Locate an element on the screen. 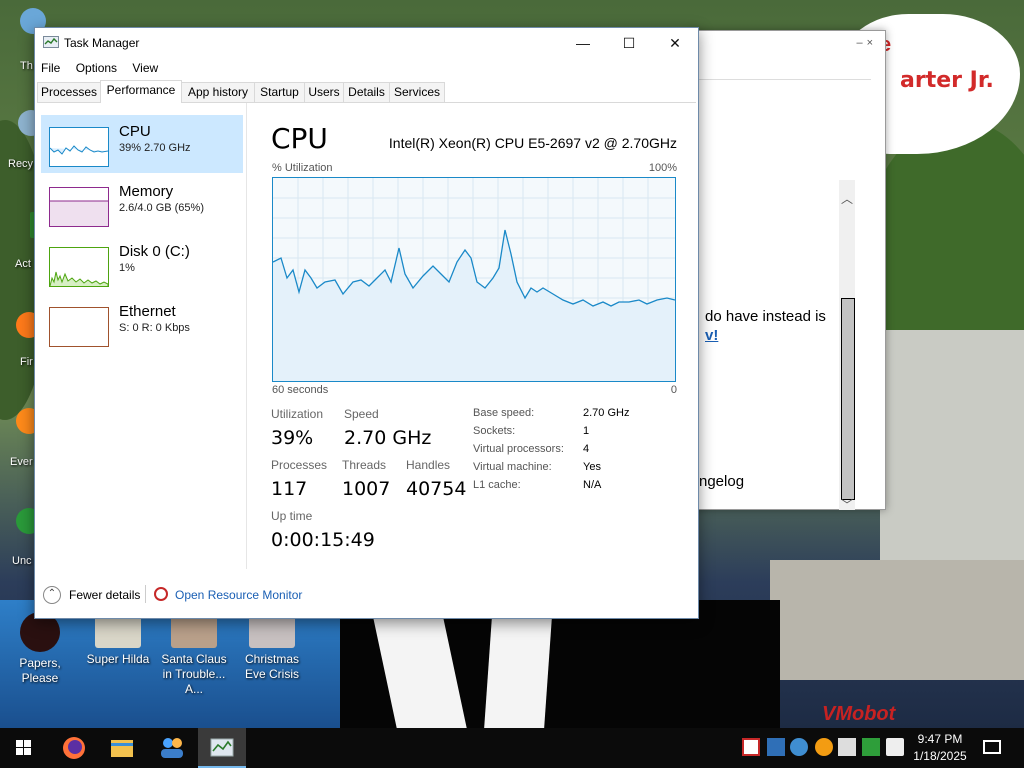 Image resolution: width=1024 pixels, height=771 pixels. tab-details: Details is located at coordinates (366, 92).